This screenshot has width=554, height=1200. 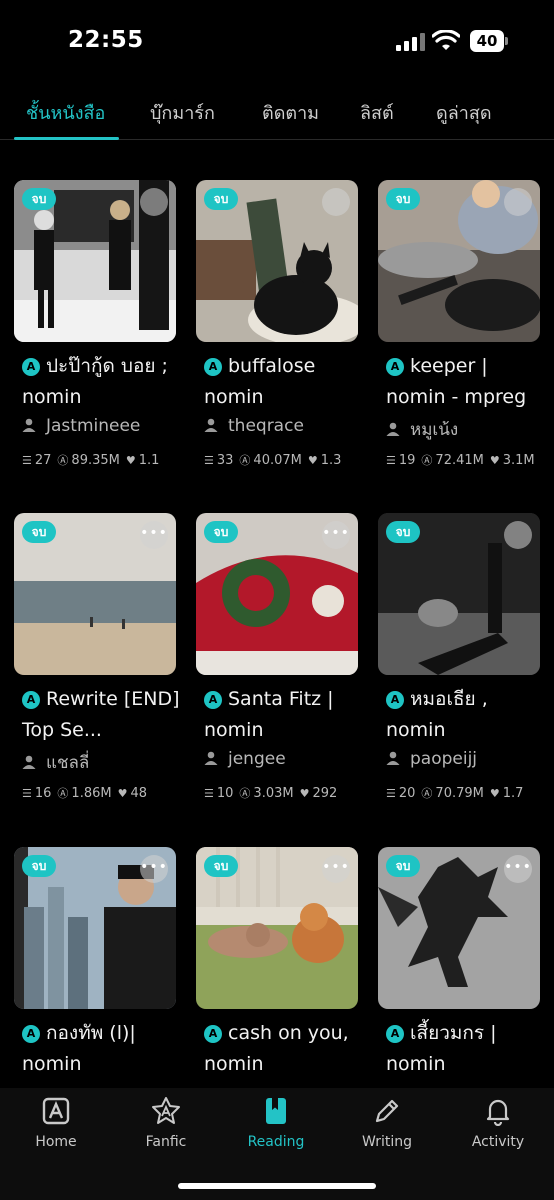 I want to click on nav-fanfic: Fanfic, so click(x=166, y=1123).